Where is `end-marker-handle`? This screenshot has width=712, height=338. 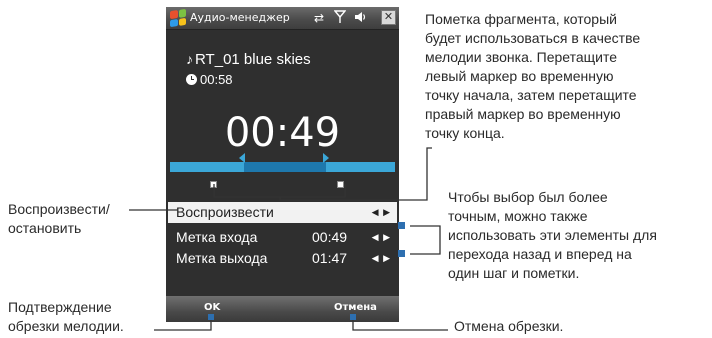
end-marker-handle is located at coordinates (326, 158).